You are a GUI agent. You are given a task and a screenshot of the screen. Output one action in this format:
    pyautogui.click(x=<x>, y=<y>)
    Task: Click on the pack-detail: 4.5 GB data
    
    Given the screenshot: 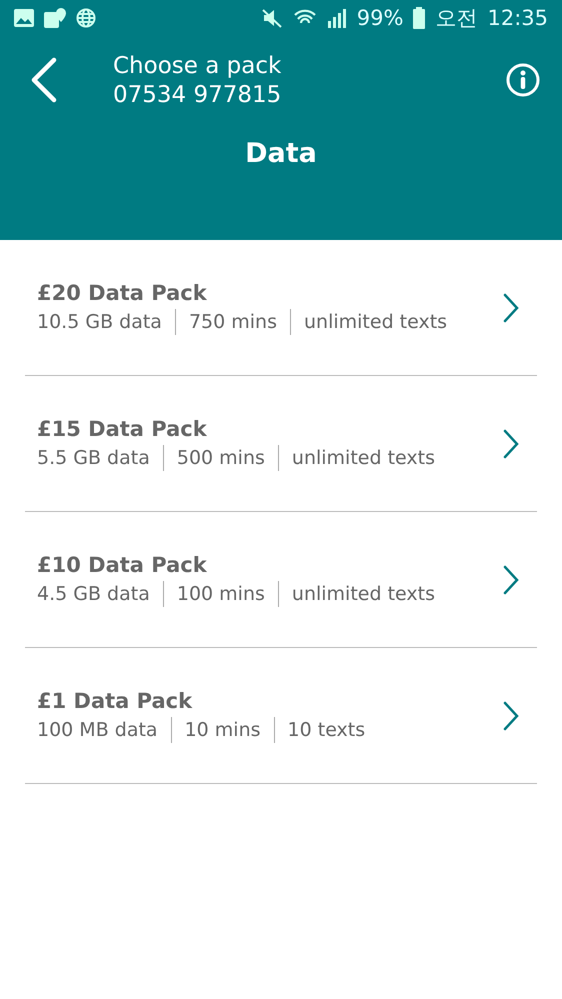 What is the action you would take?
    pyautogui.click(x=94, y=594)
    